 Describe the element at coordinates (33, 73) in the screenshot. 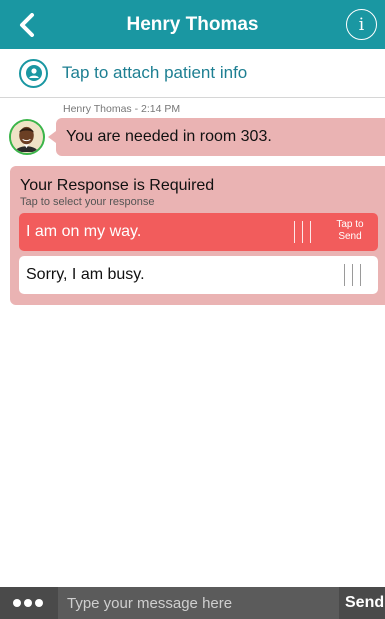

I see `person-icon` at that location.